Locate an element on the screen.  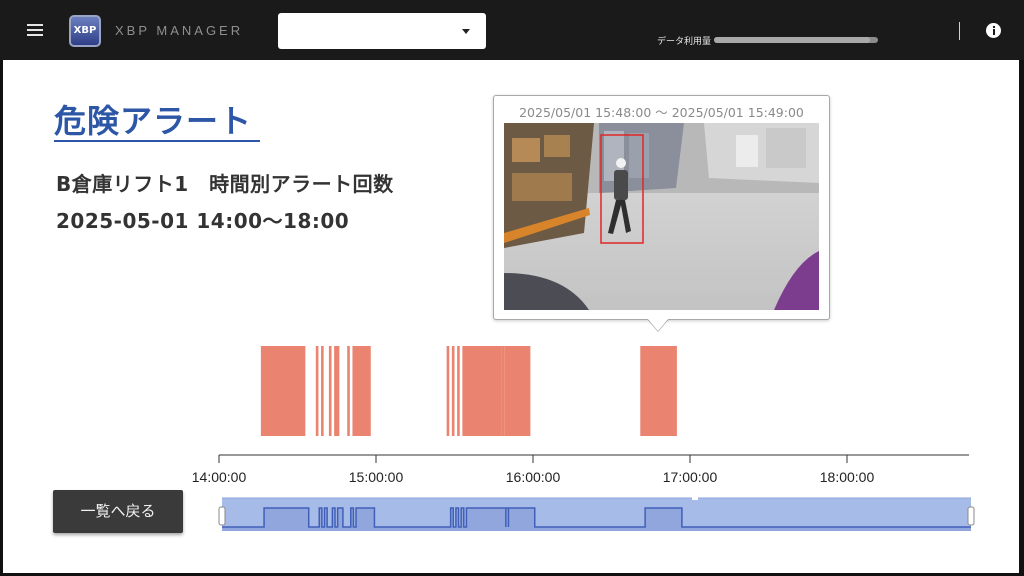
popup-arrow-inner is located at coordinates (658, 324).